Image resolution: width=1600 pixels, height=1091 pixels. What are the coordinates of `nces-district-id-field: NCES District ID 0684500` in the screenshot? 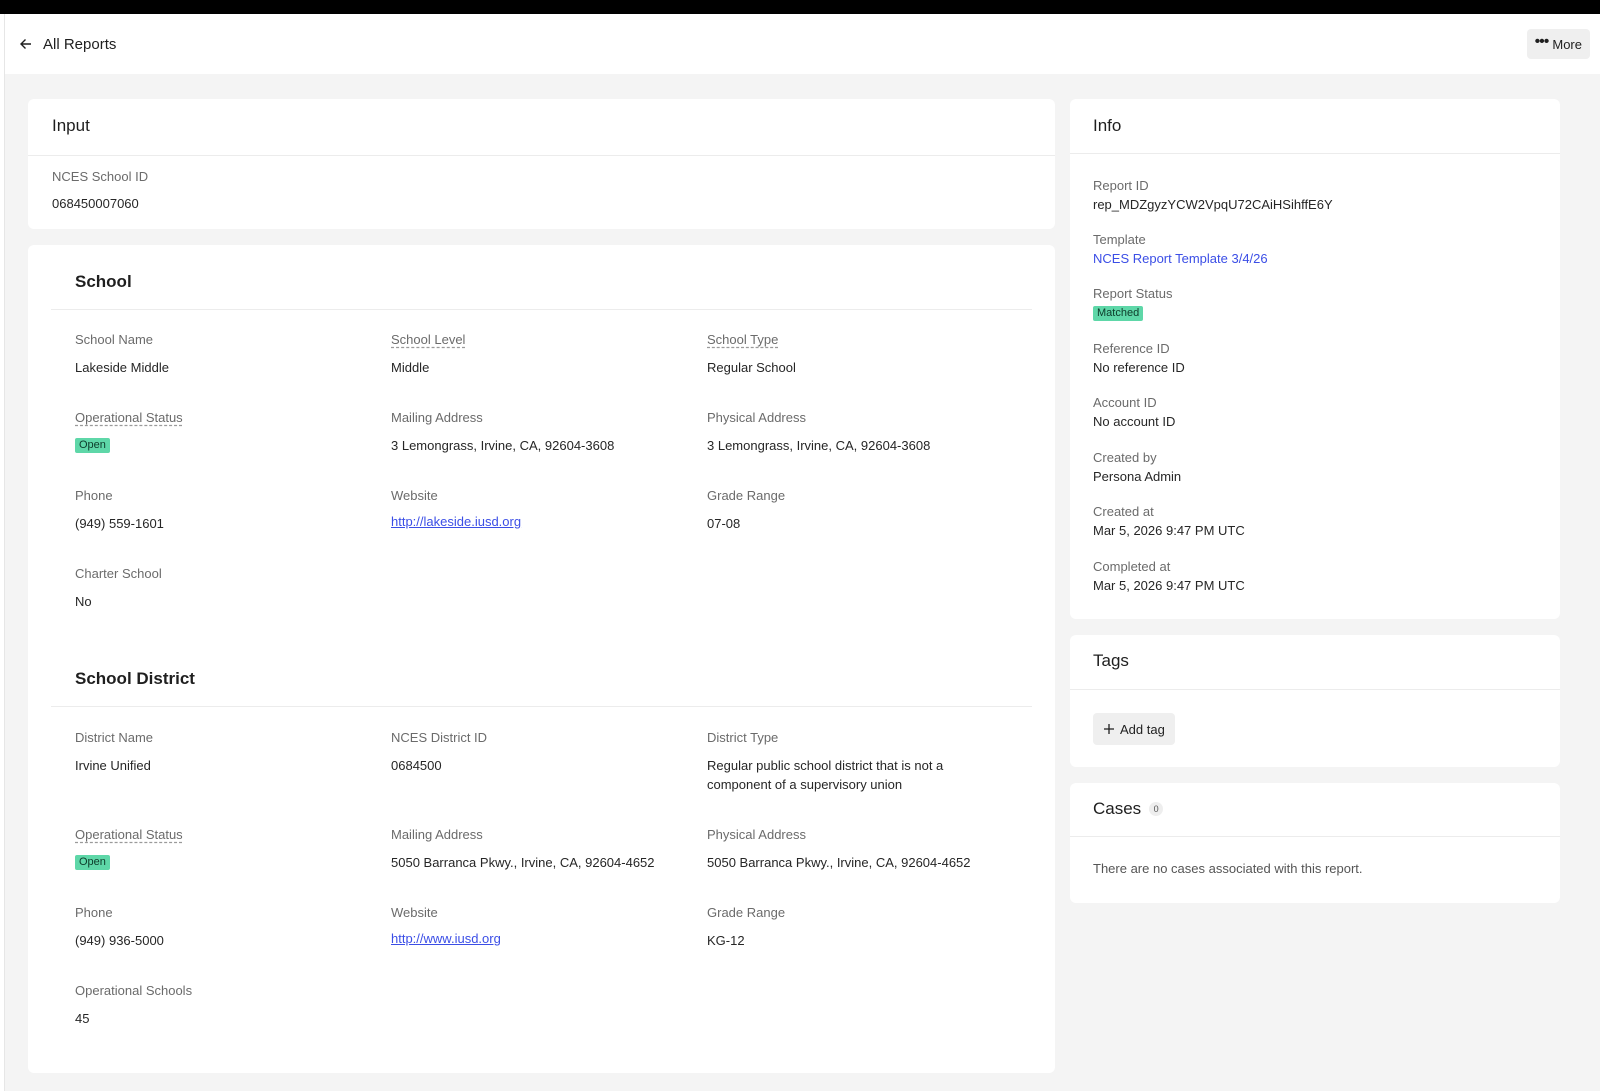 It's located at (536, 752).